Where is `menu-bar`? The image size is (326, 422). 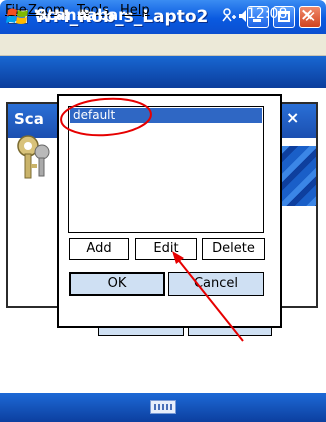 menu-bar is located at coordinates (163, 45).